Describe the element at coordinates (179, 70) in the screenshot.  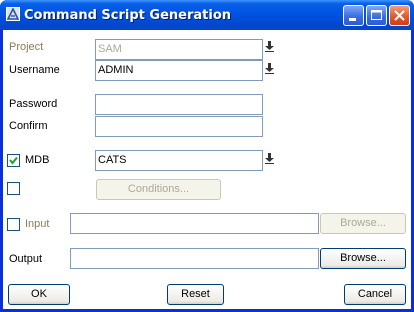
I see `username-field: ADMIN` at that location.